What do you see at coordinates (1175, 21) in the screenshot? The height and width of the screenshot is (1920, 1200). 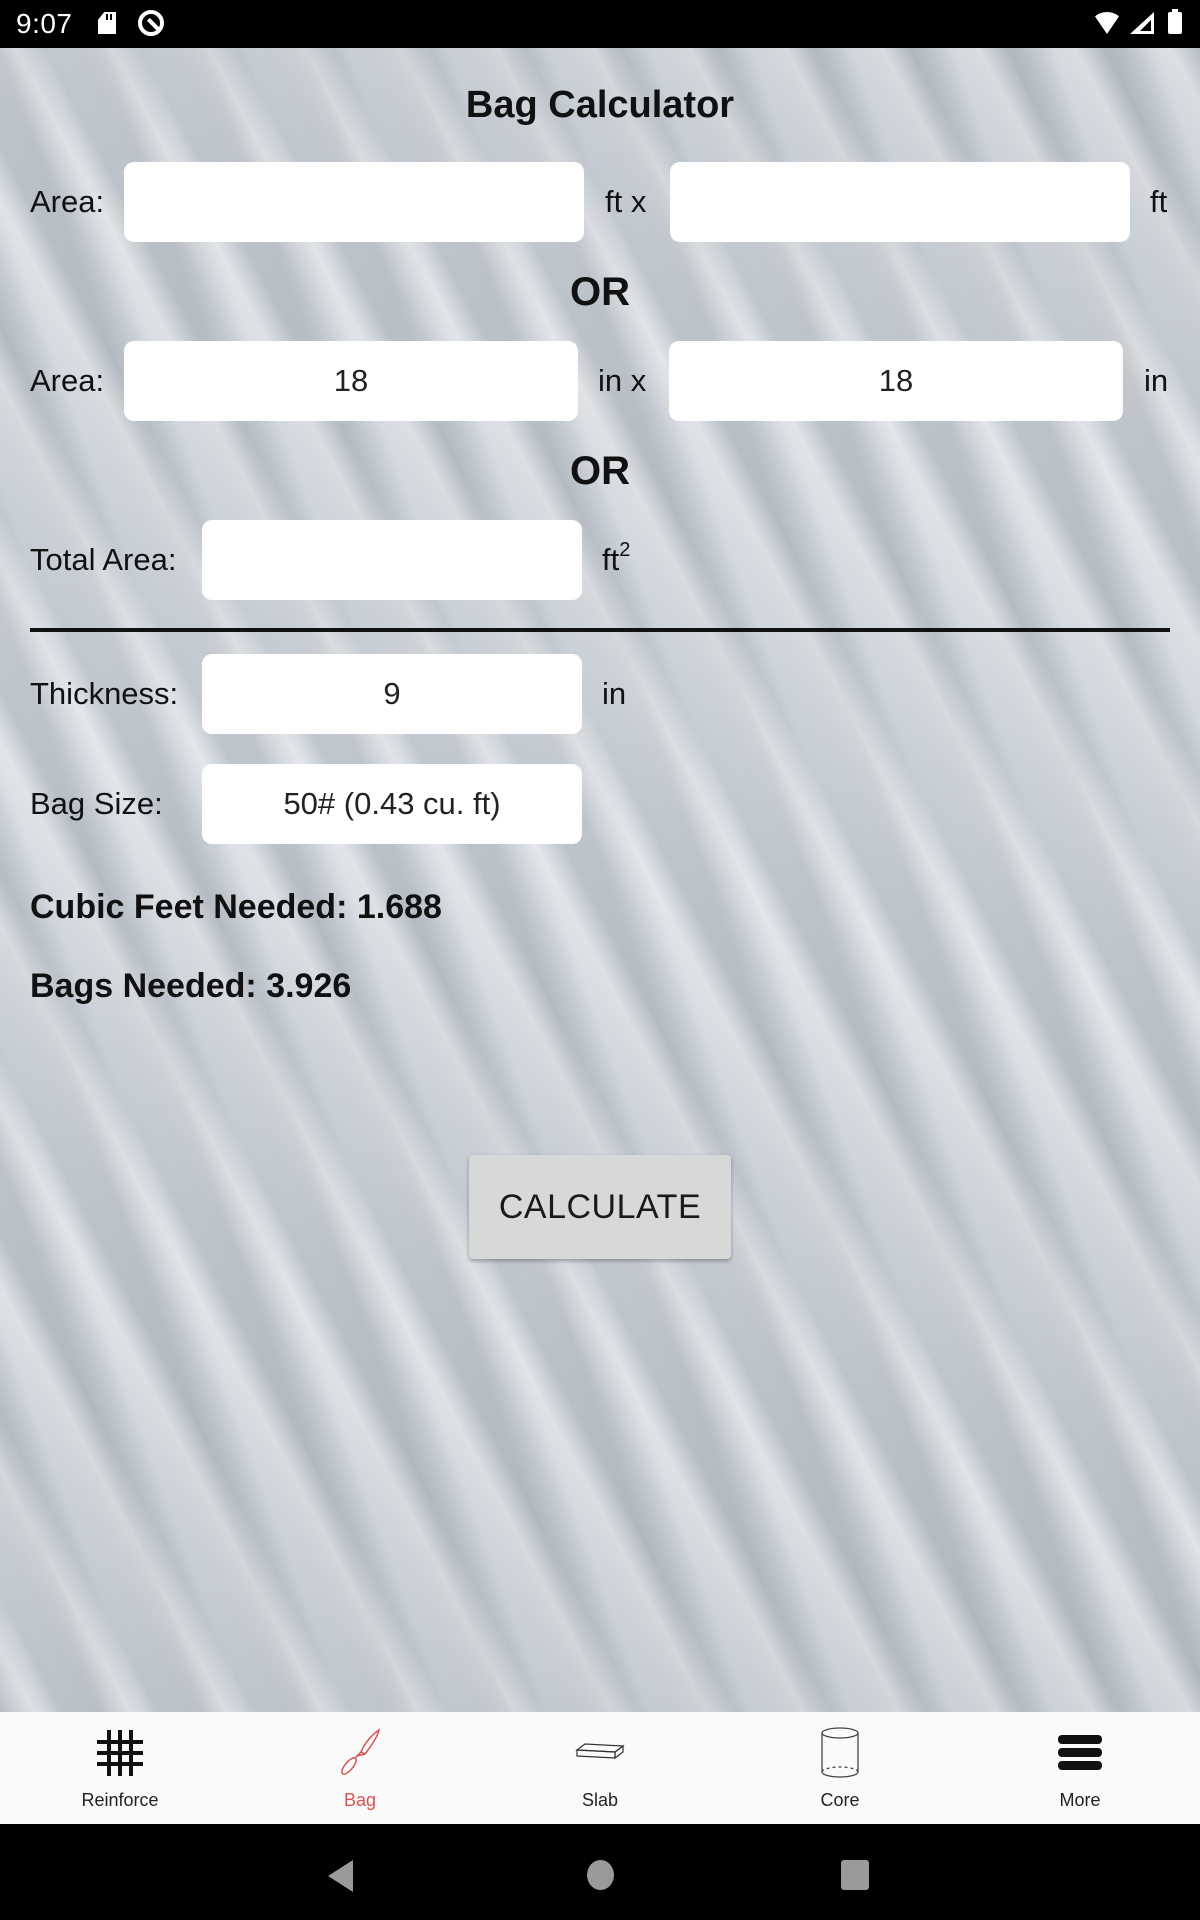 I see `battery-icon` at bounding box center [1175, 21].